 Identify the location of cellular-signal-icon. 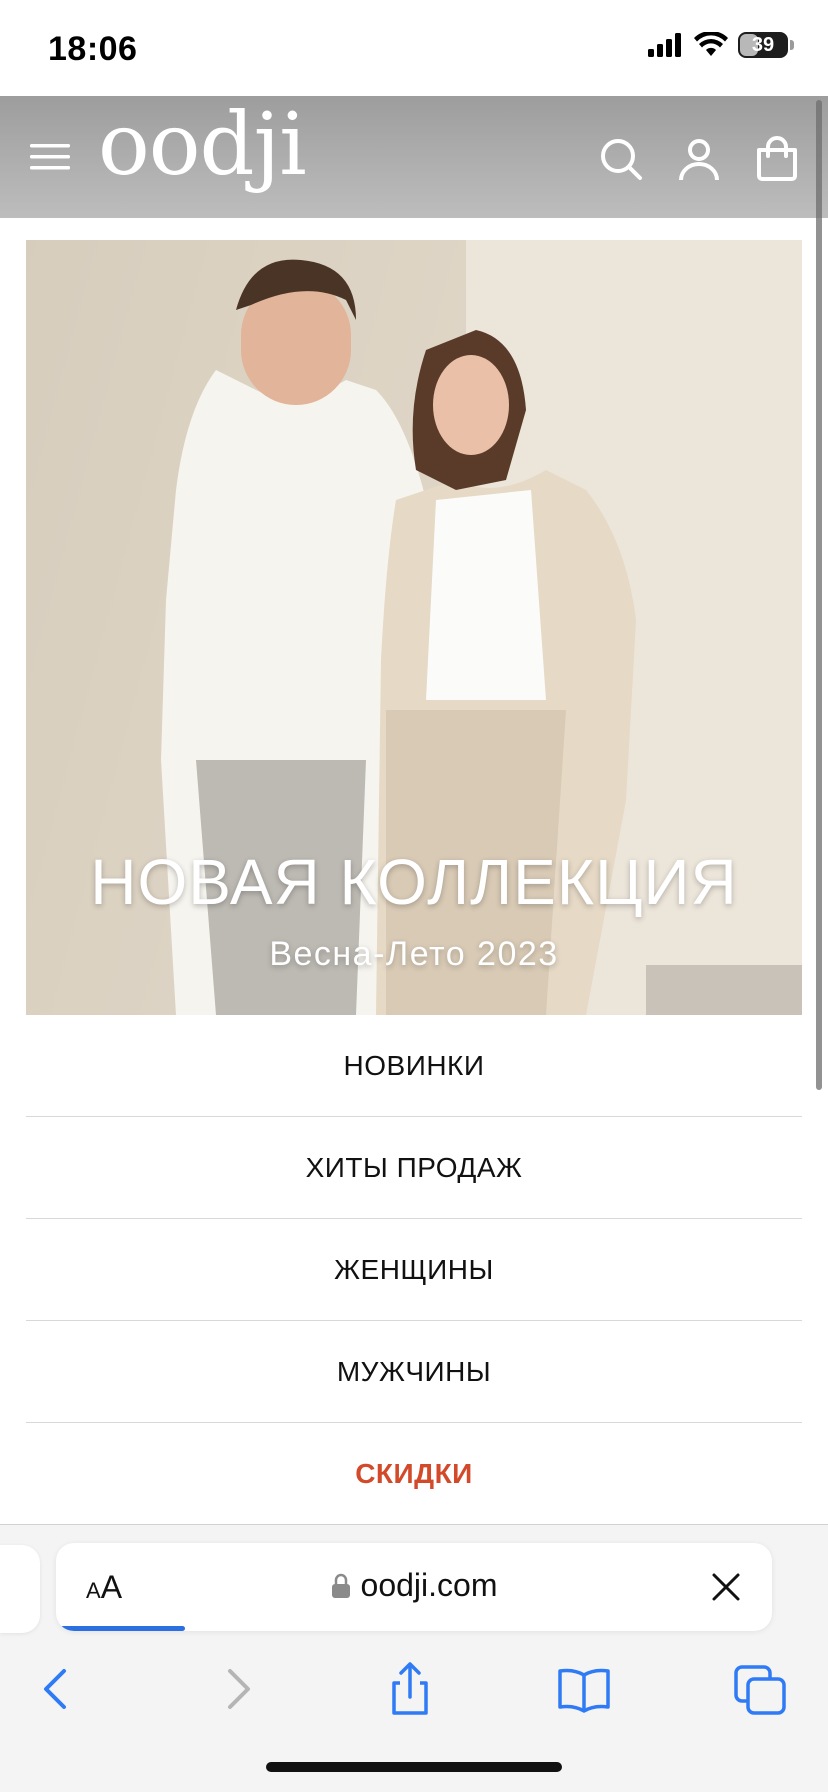
(664, 45).